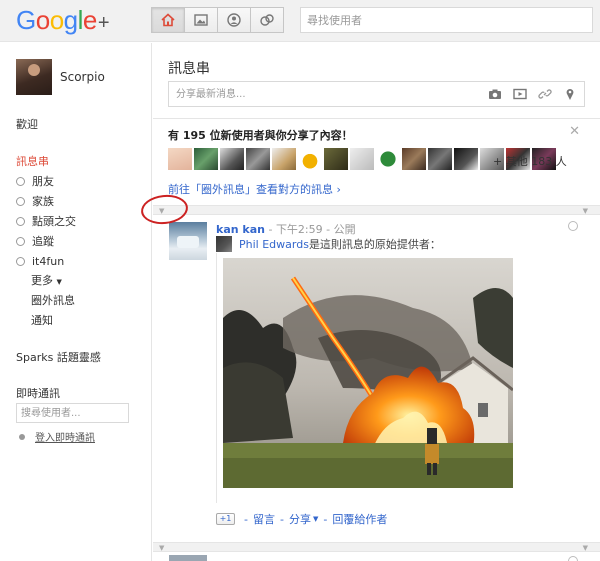 This screenshot has width=600, height=561. What do you see at coordinates (103, 23) in the screenshot?
I see `logo-plus: +` at bounding box center [103, 23].